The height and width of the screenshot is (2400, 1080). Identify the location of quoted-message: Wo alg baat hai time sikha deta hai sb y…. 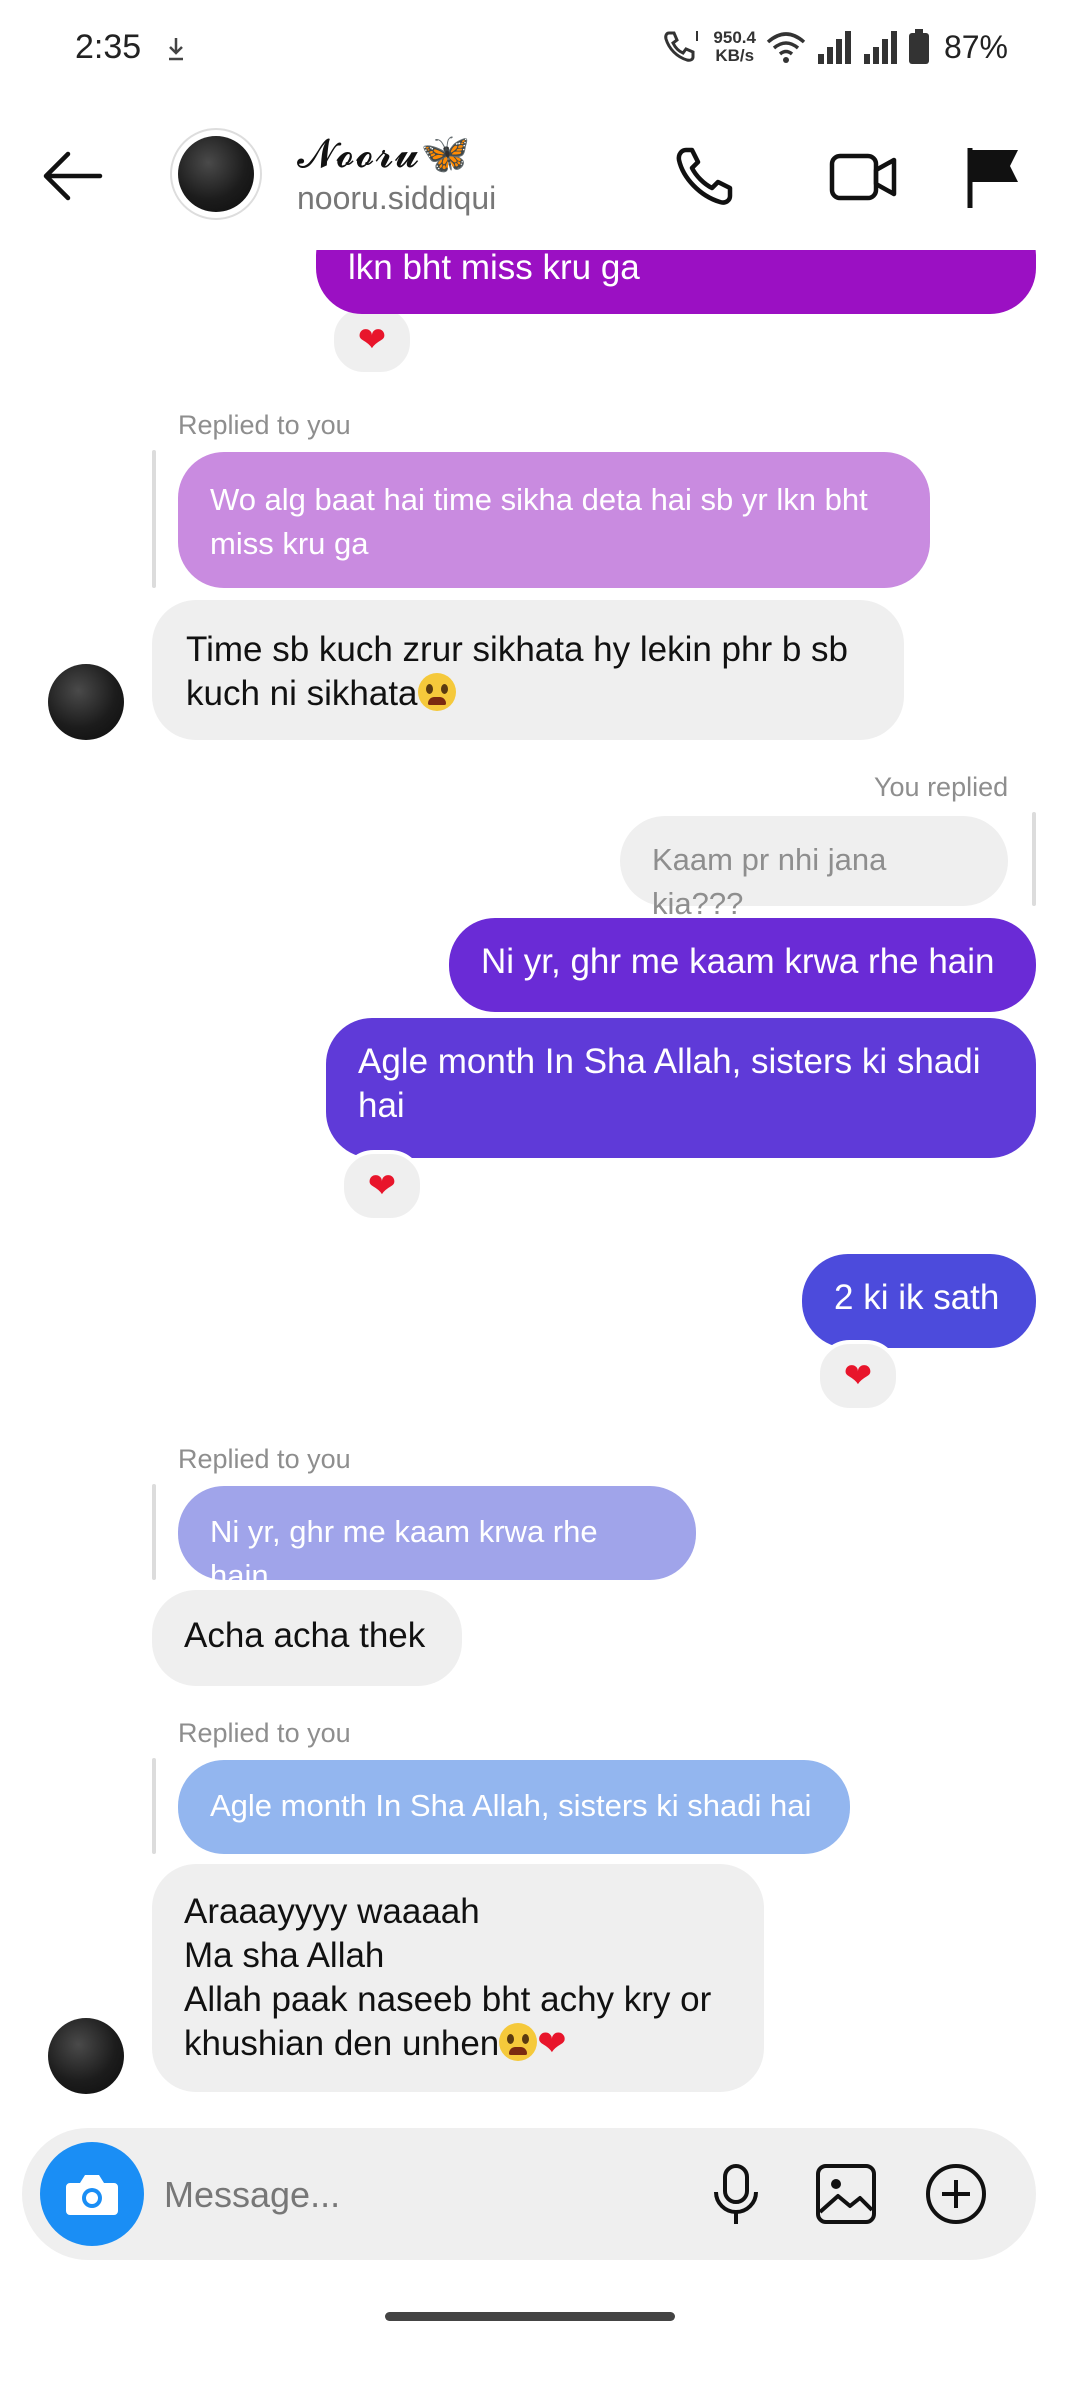
(554, 520).